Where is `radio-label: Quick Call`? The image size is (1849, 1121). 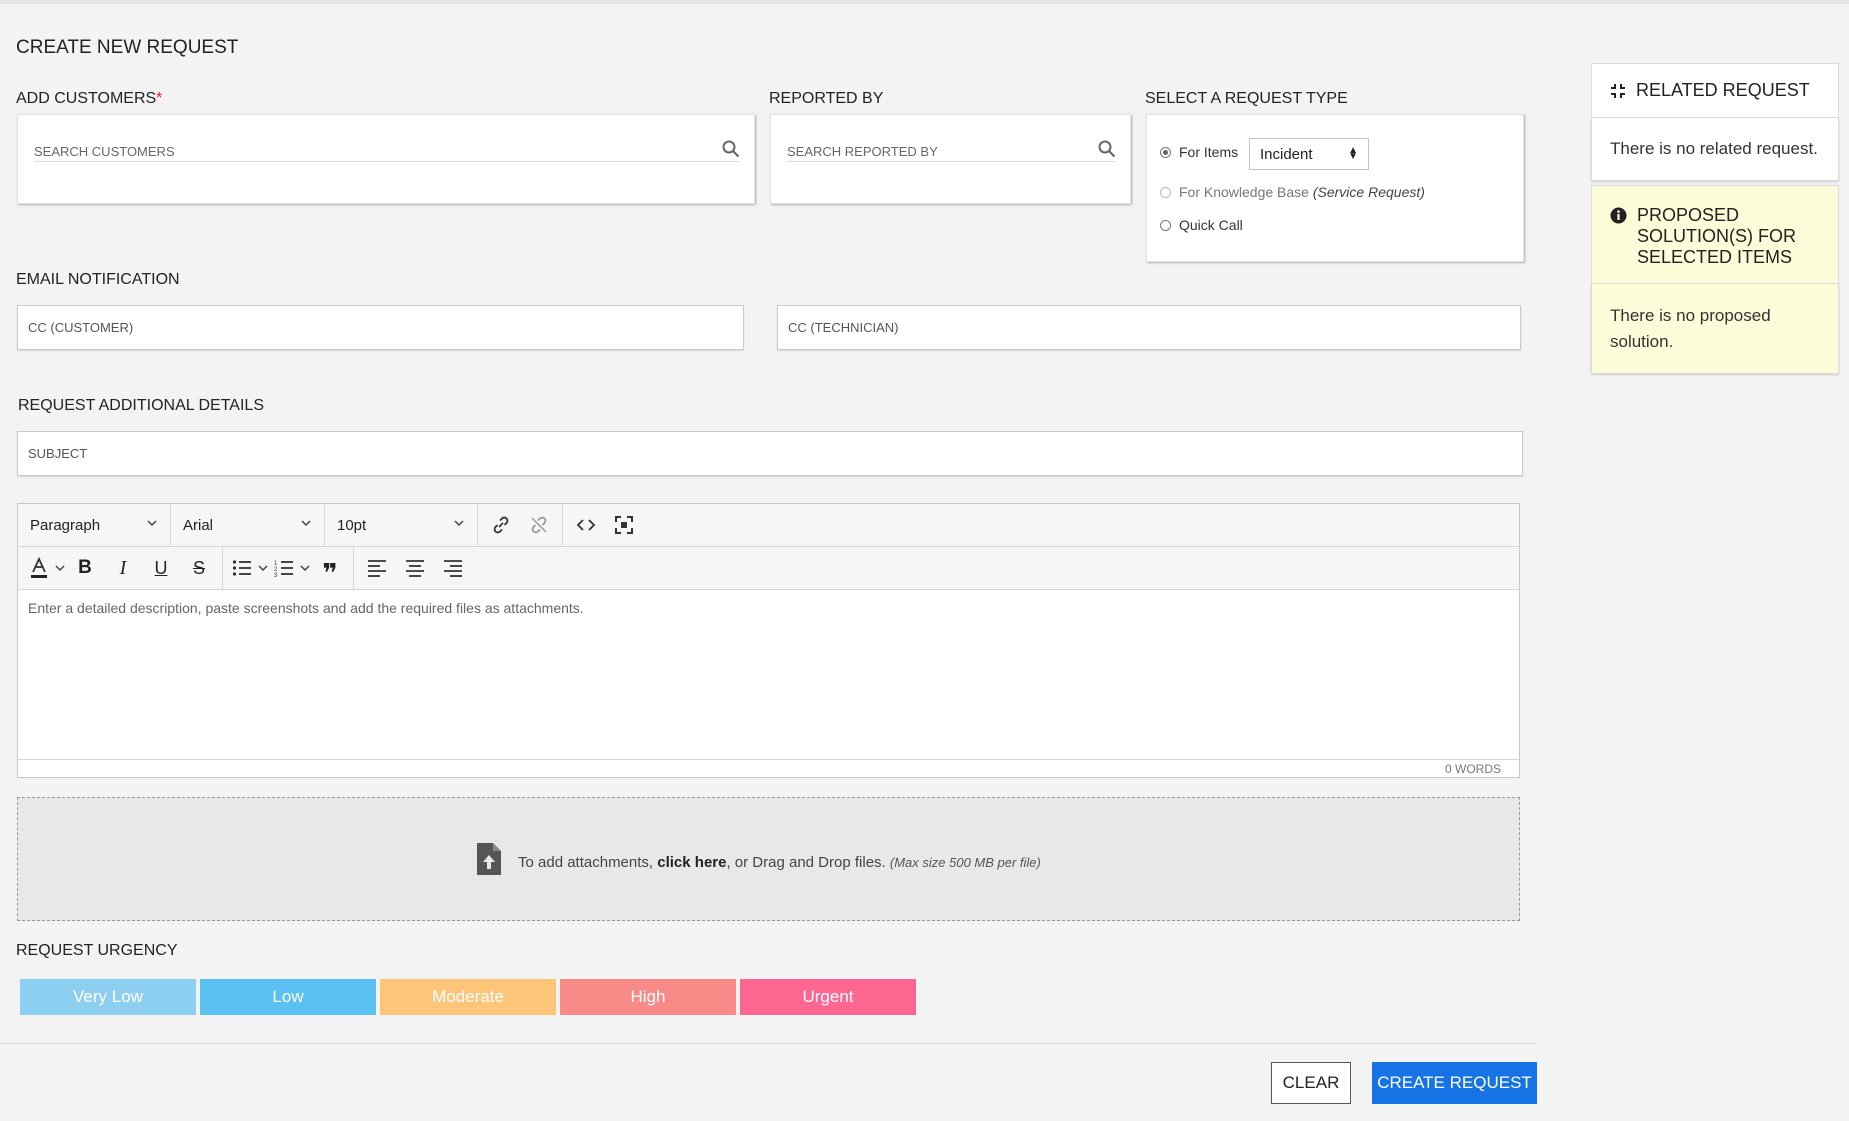
radio-label: Quick Call is located at coordinates (1211, 225).